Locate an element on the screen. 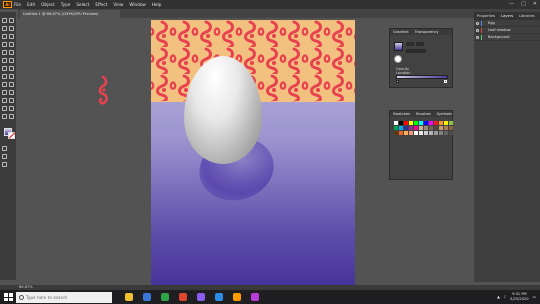 Image resolution: width=540 pixels, height=304 pixels. minimize-icon: — is located at coordinates (511, 4).